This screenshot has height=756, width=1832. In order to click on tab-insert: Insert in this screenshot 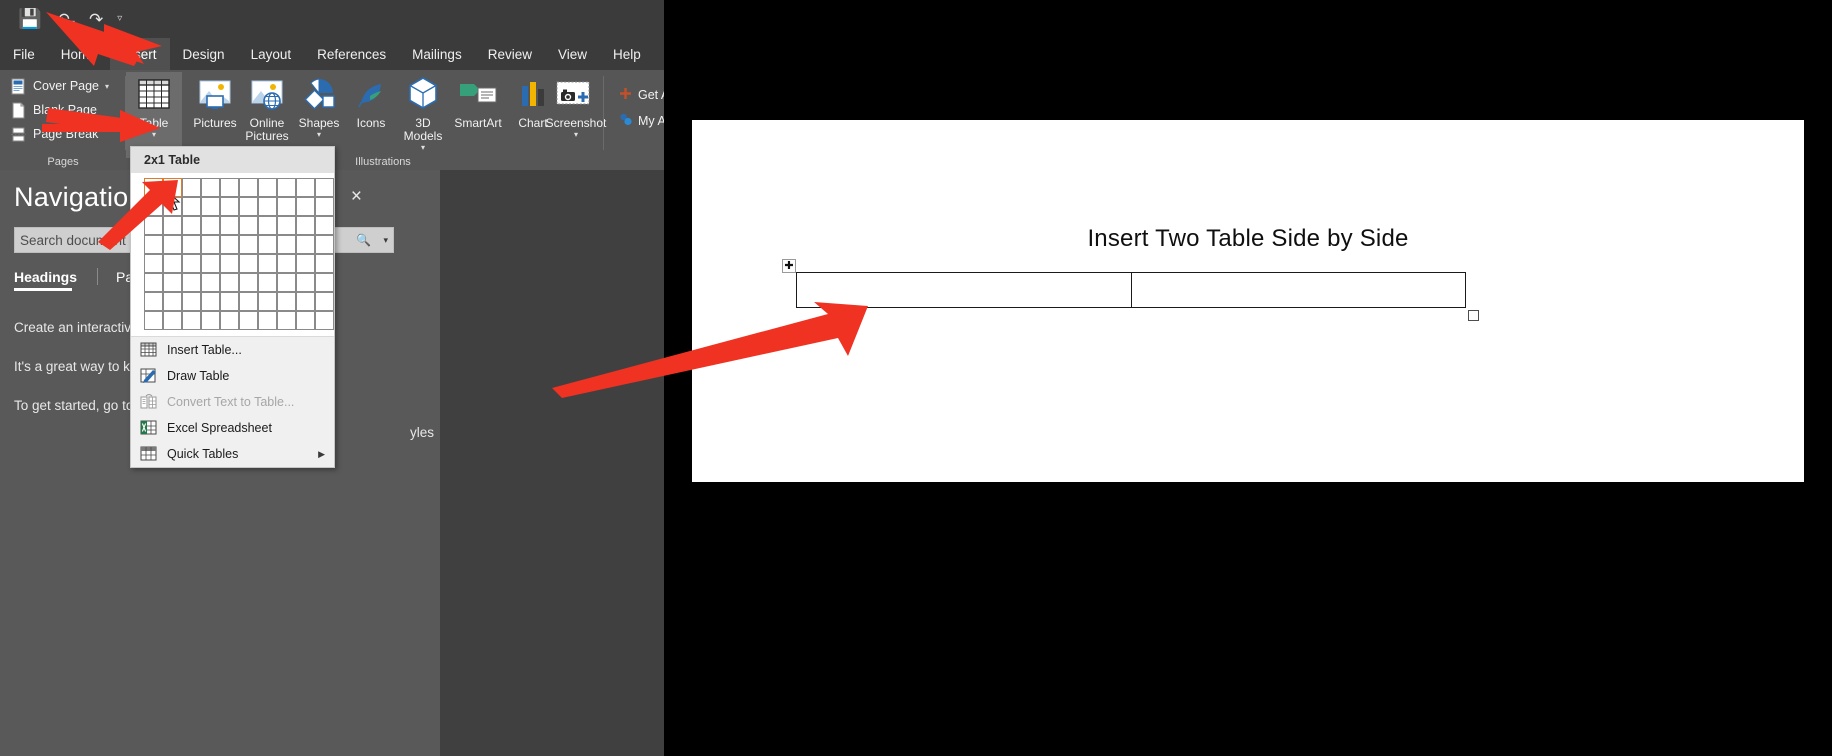, I will do `click(139, 54)`.